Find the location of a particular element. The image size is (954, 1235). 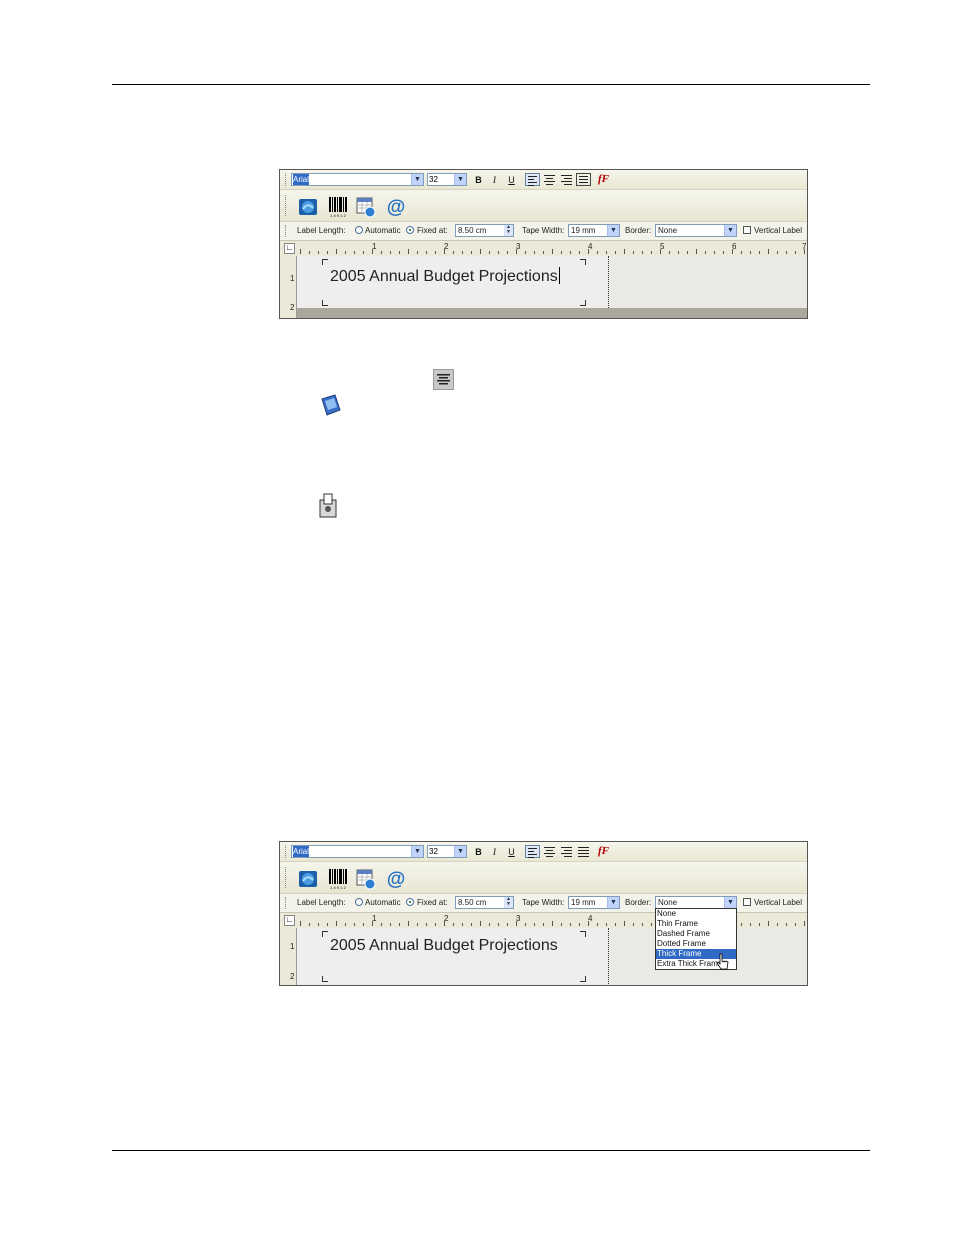

fixed-at-label: Fixed at: is located at coordinates (432, 230).